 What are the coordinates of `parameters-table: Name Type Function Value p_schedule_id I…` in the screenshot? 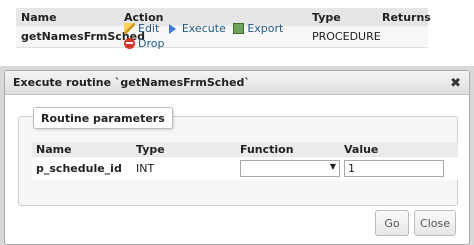 It's located at (245, 161).